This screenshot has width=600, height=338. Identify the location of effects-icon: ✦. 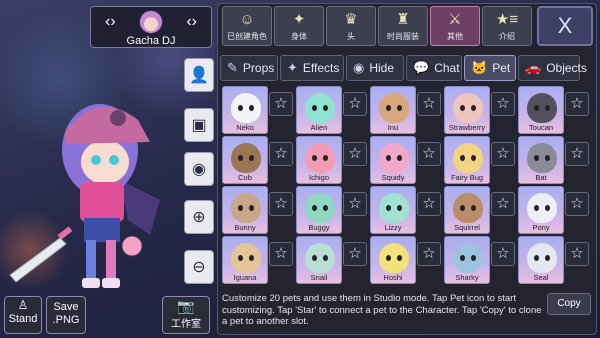
(292, 67).